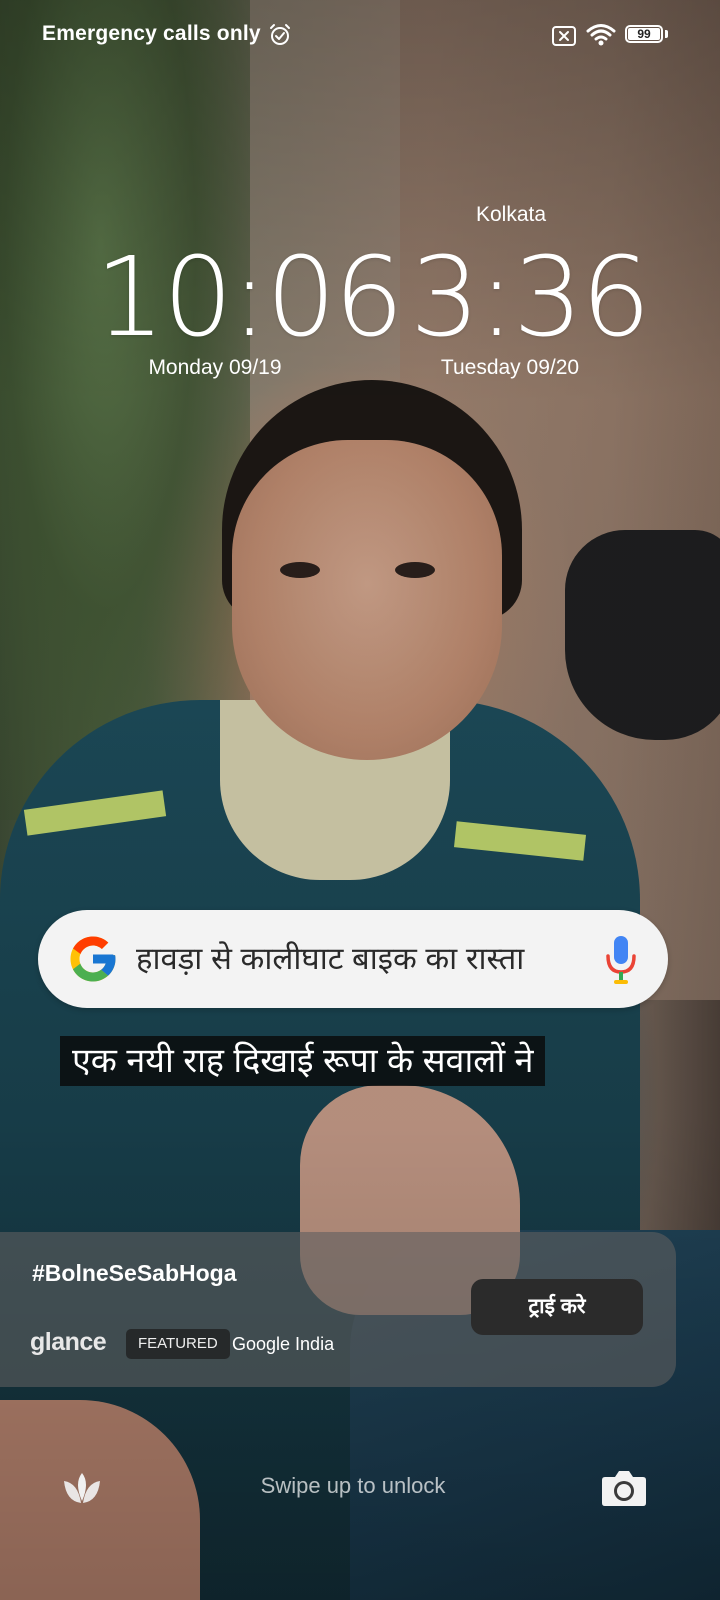 The width and height of the screenshot is (720, 1600). Describe the element at coordinates (280, 34) in the screenshot. I see `alarm-icon` at that location.